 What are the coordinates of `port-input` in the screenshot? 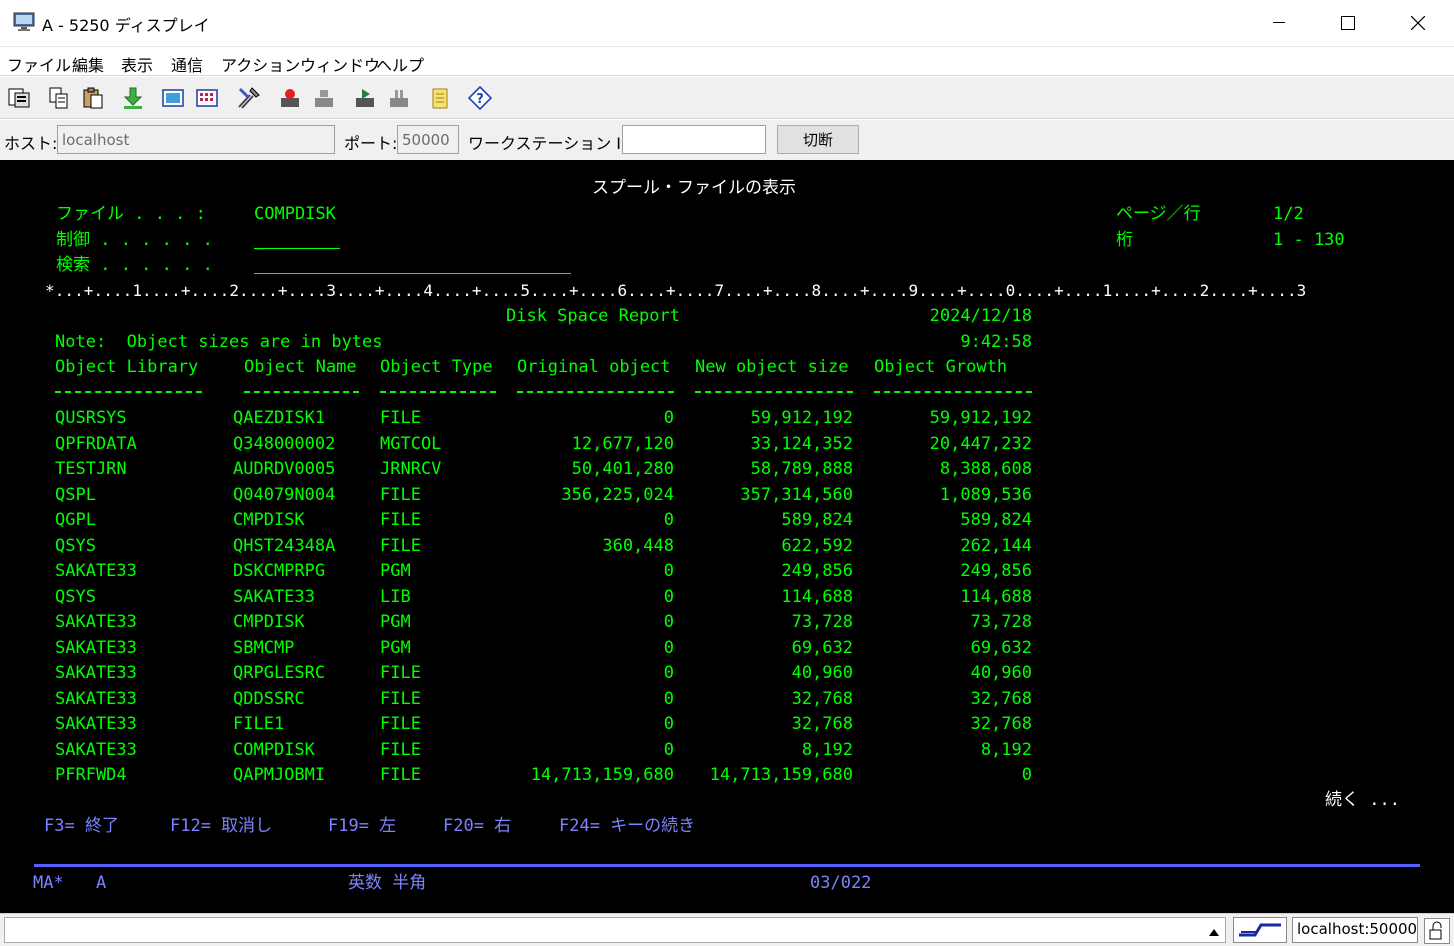 It's located at (428, 139).